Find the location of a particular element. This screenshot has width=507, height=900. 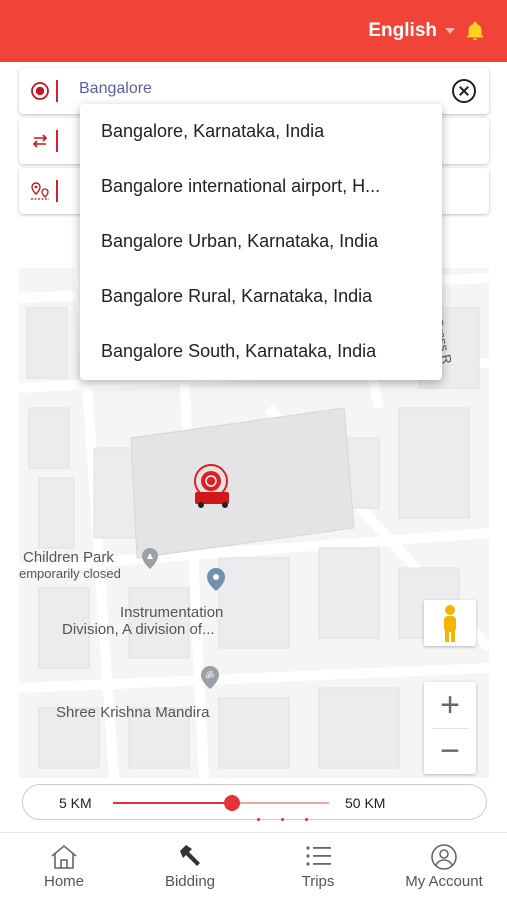

map-label-instrumentation: Instrumentation is located at coordinates (172, 612).